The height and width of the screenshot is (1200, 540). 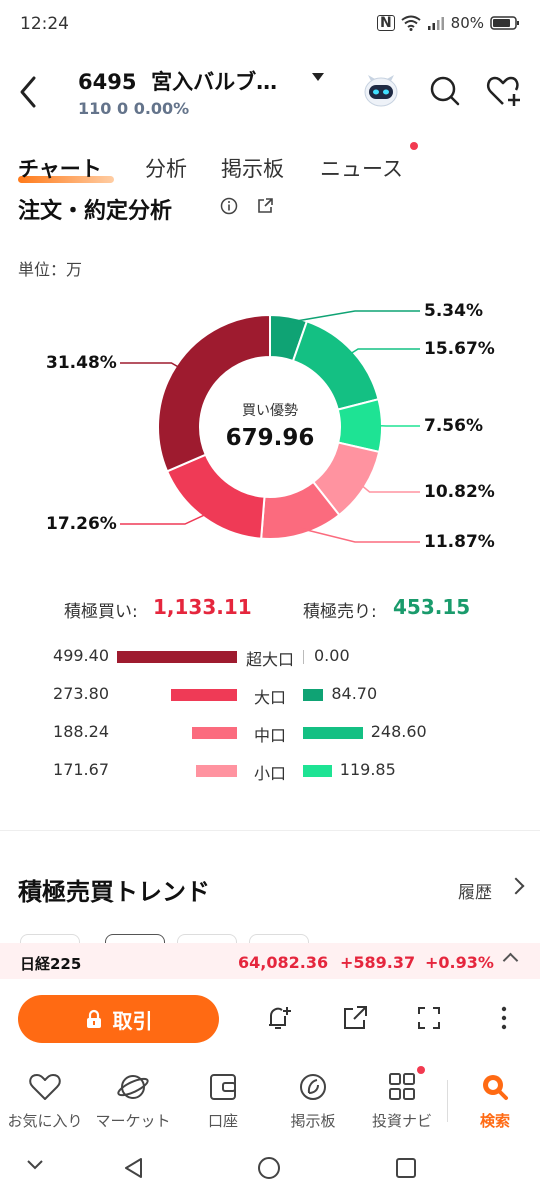 I want to click on stock-code: 6495, so click(x=107, y=82).